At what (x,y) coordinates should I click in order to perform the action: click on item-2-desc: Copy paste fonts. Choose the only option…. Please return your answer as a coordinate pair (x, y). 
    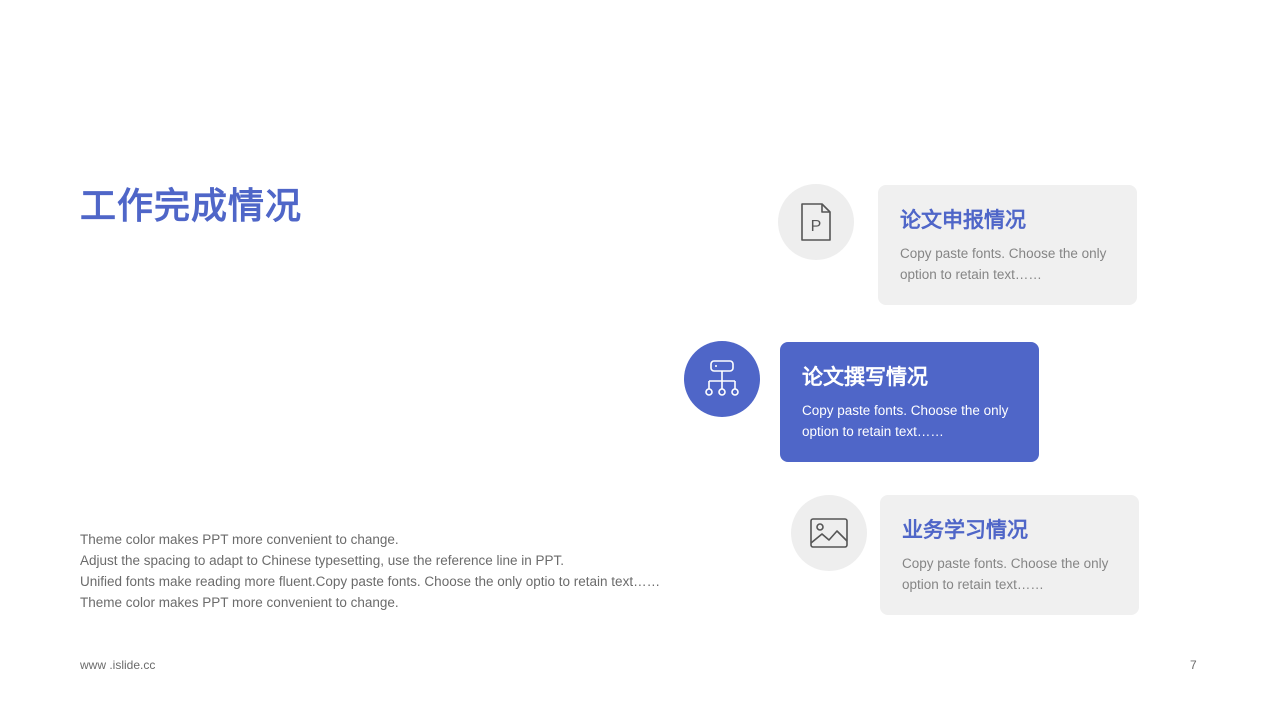
    Looking at the image, I should click on (905, 421).